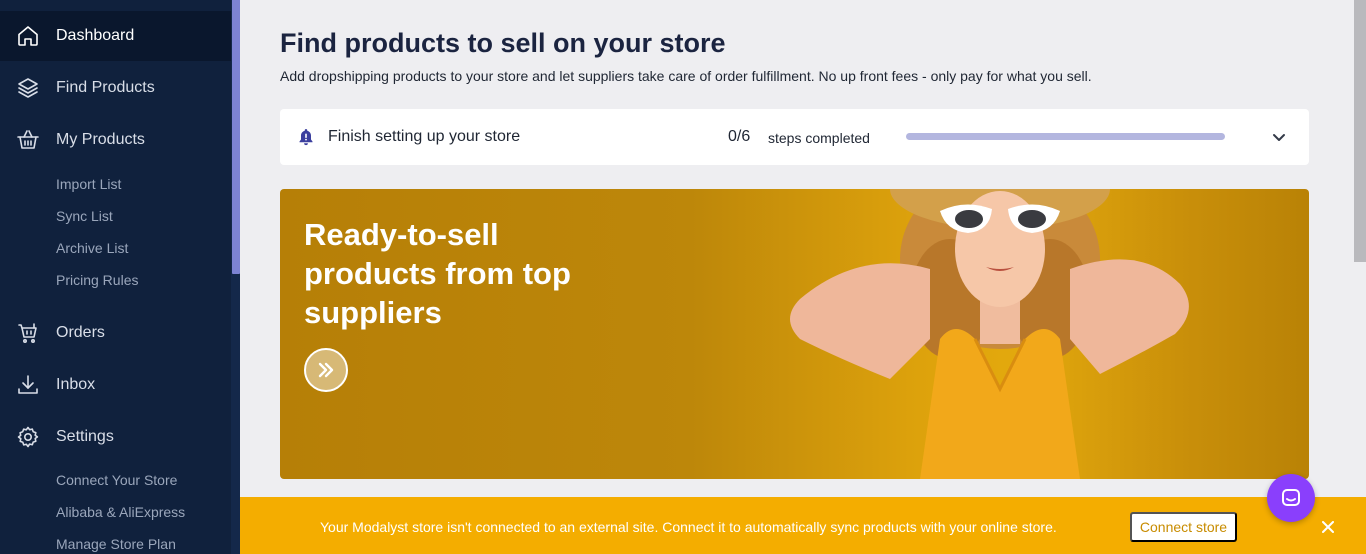 The height and width of the screenshot is (554, 1366). Describe the element at coordinates (28, 88) in the screenshot. I see `layers-icon` at that location.